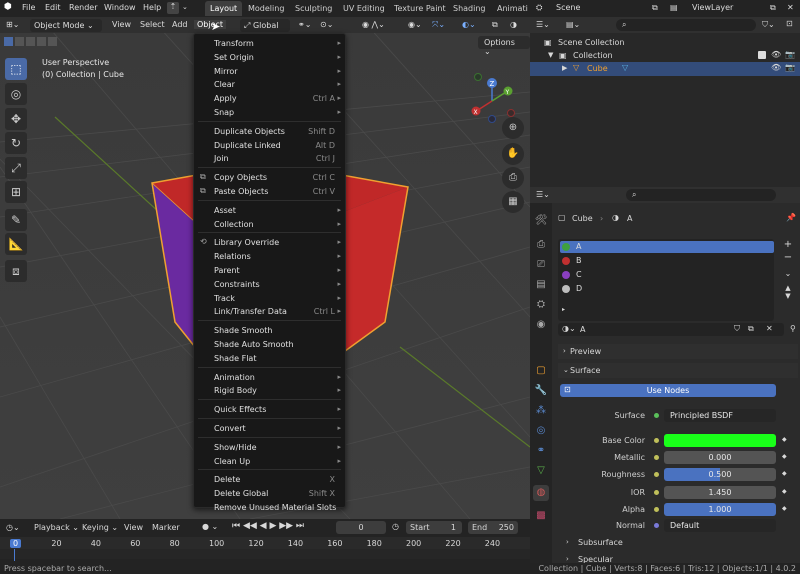 The width and height of the screenshot is (800, 574). What do you see at coordinates (737, 329) in the screenshot?
I see `shield-icon: ⛉` at bounding box center [737, 329].